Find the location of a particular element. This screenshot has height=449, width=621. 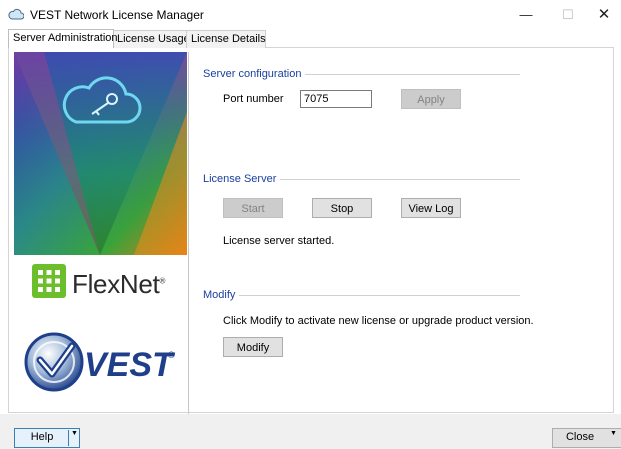

view-log-button: View Log is located at coordinates (431, 208).